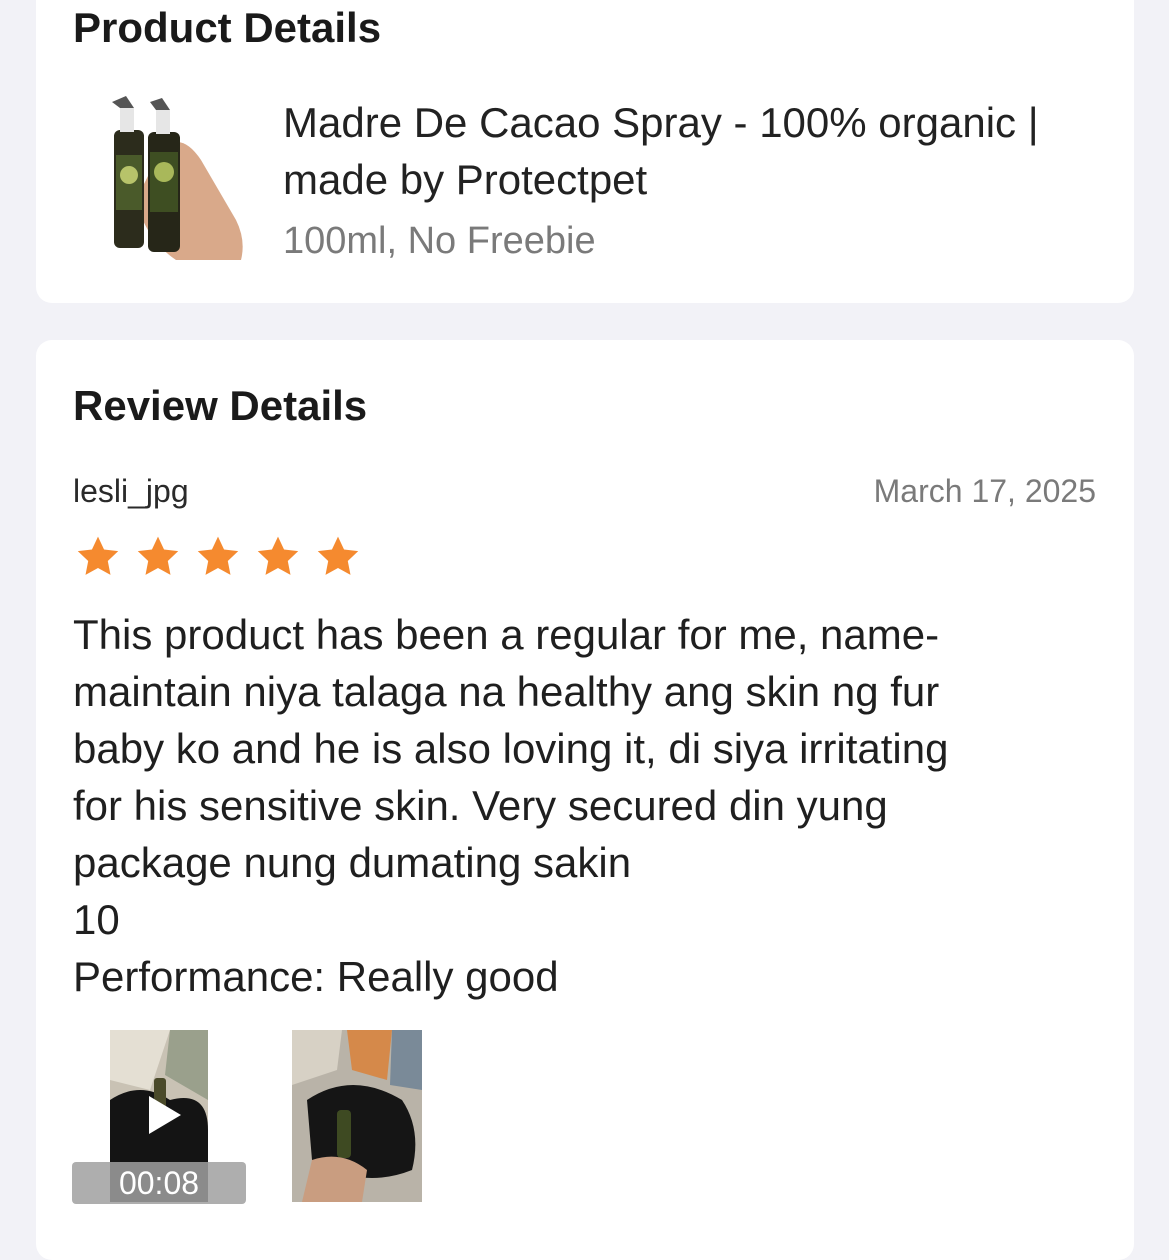  I want to click on review-line: Performance: Really good, so click(316, 976).